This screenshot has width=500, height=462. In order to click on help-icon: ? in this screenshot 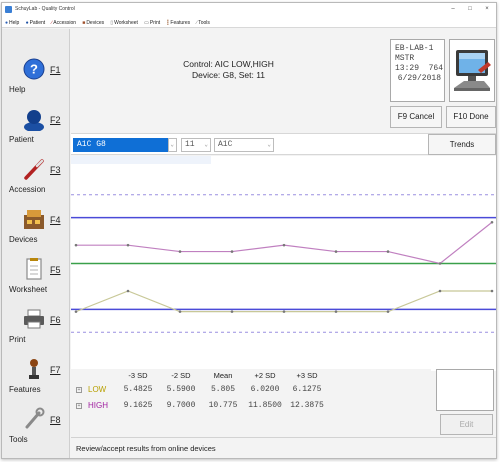, I will do `click(34, 69)`.